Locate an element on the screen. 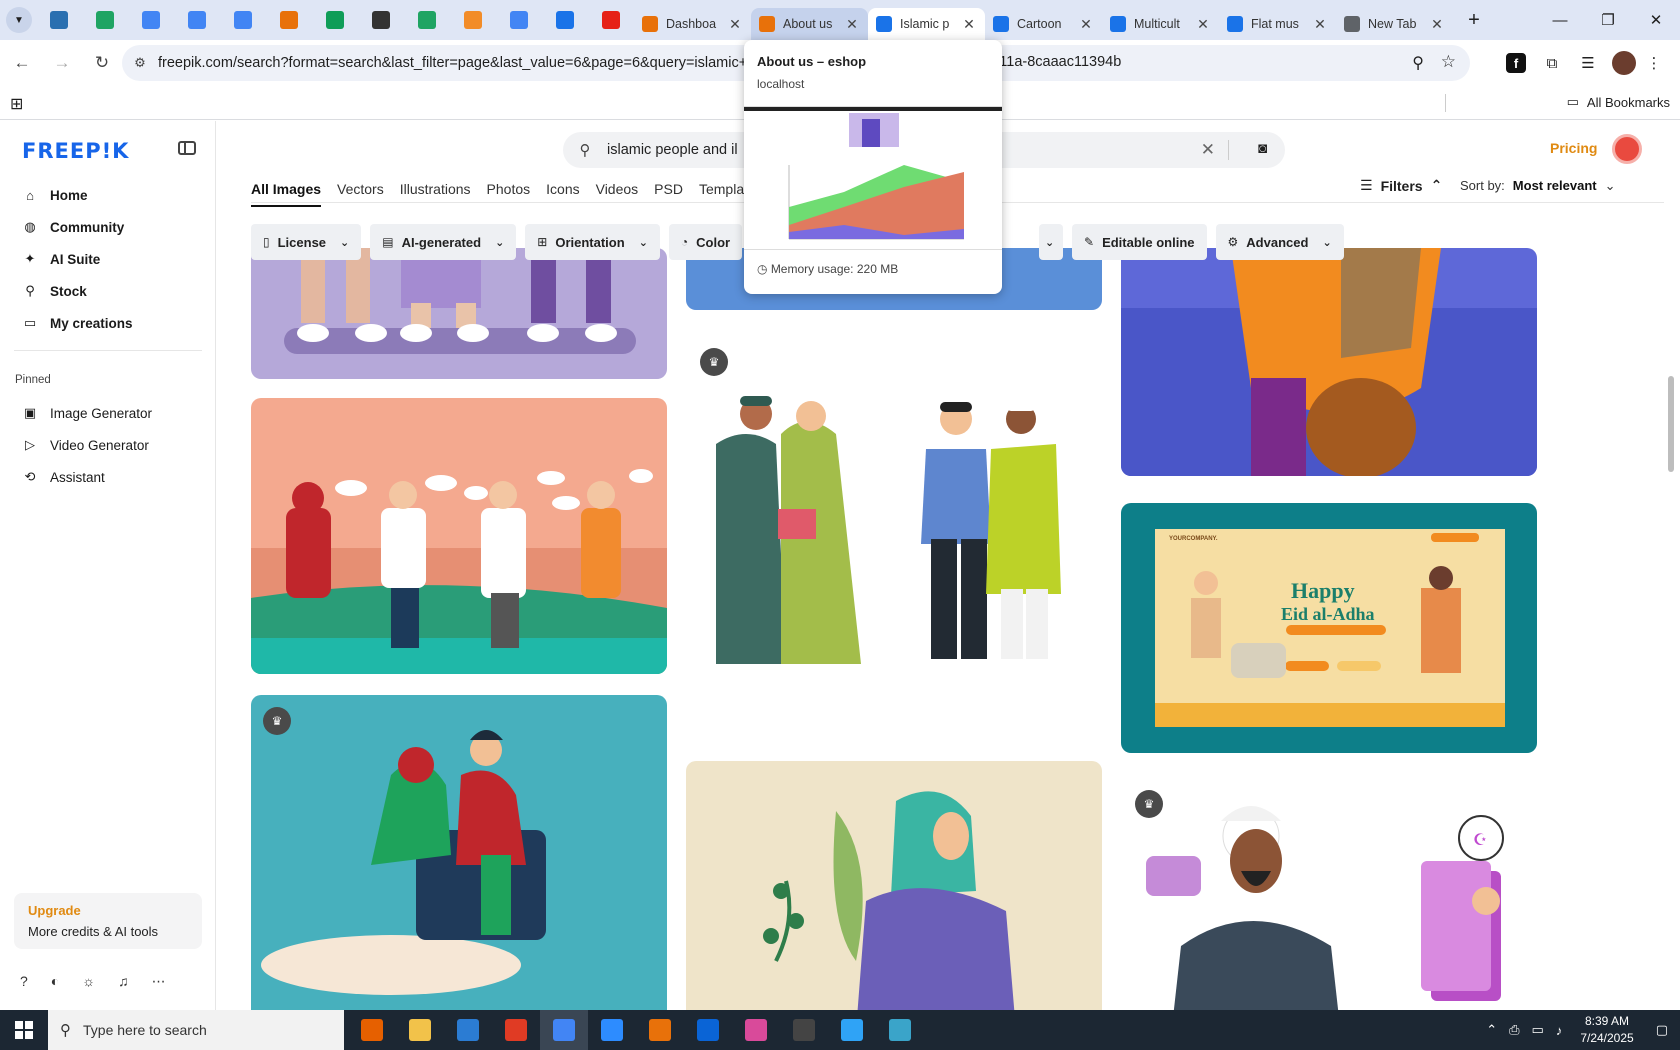 The image size is (1680, 1050). volume-icon: ♪ is located at coordinates (1559, 1030).